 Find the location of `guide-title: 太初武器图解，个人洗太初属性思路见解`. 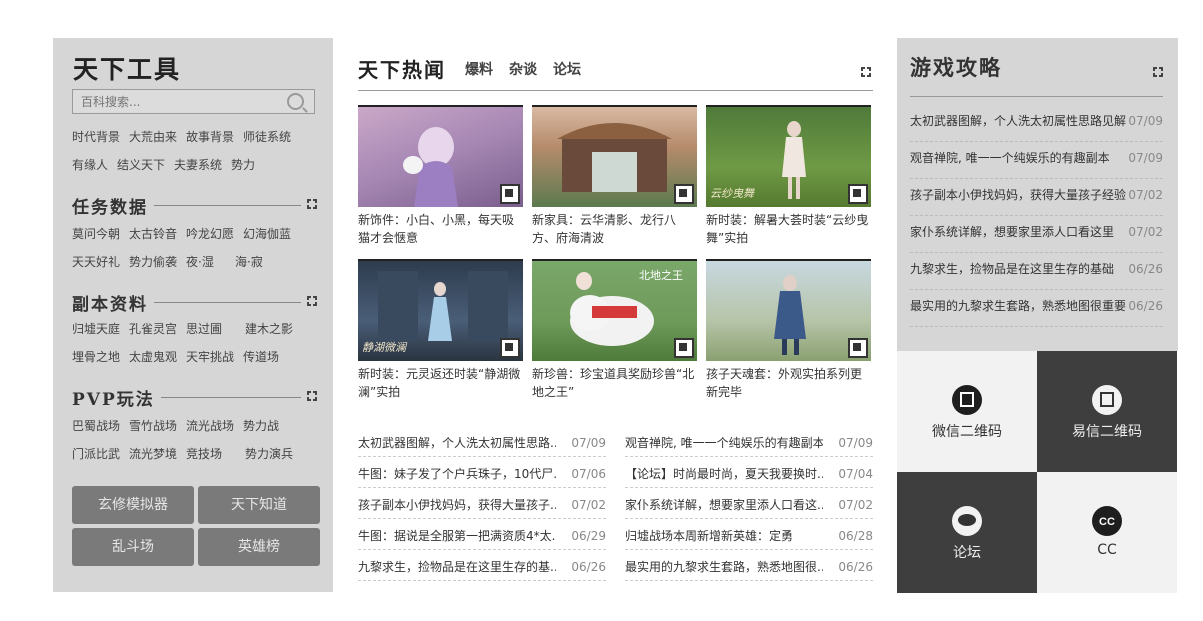

guide-title: 太初武器图解，个人洗太初属性思路见解 is located at coordinates (1019, 121).